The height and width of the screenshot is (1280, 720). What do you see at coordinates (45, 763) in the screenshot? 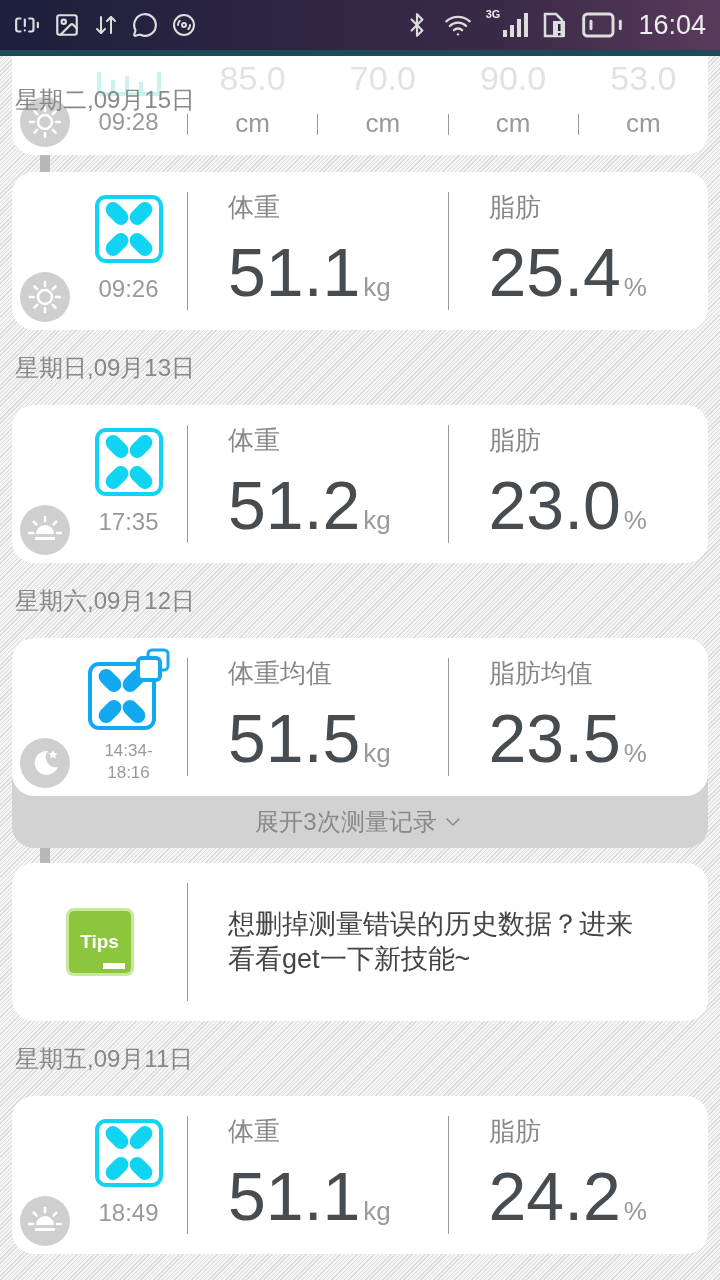
I see `moon-icon` at bounding box center [45, 763].